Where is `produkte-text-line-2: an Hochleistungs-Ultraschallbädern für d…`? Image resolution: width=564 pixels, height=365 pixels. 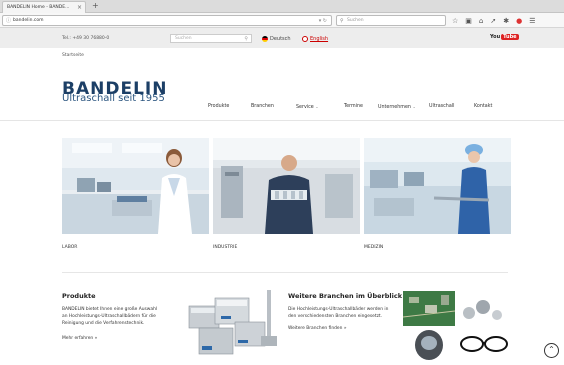
produkte-text-line-2: an Hochleistungs-Ultraschallbädern für d… is located at coordinates (109, 316).